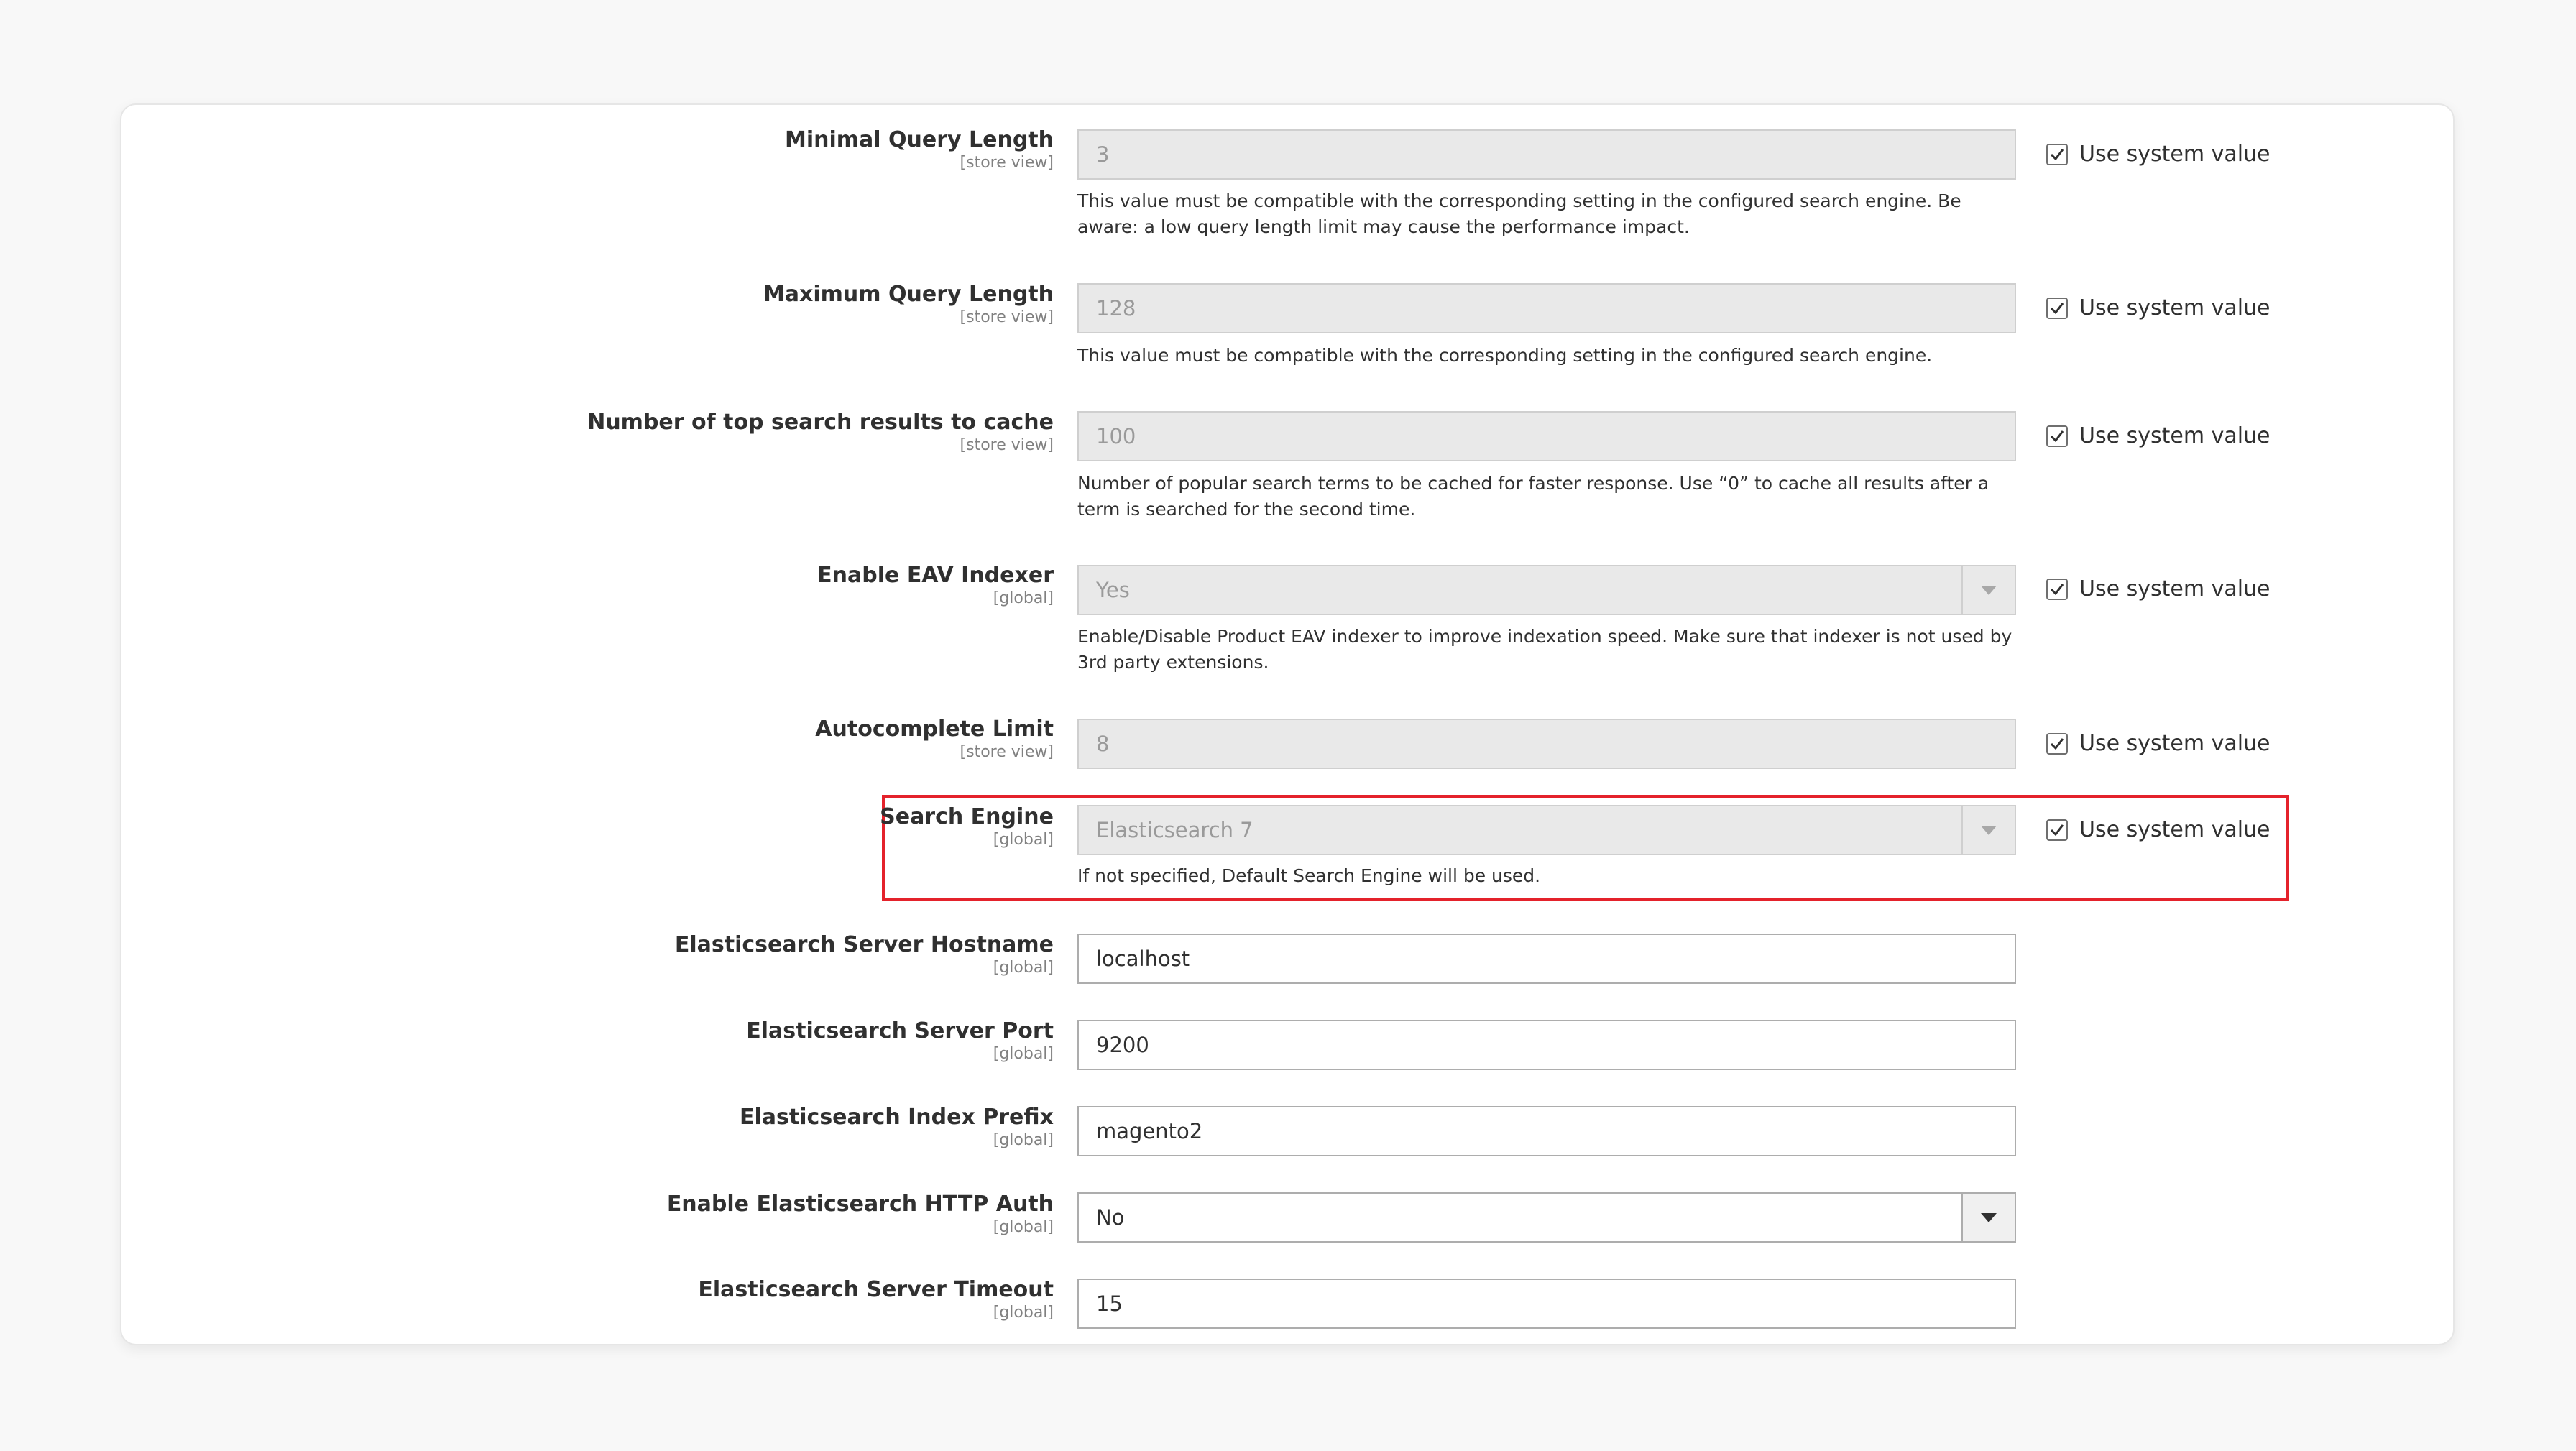 This screenshot has height=1451, width=2576. I want to click on field-label: Elasticsearch Server Hostname, so click(864, 944).